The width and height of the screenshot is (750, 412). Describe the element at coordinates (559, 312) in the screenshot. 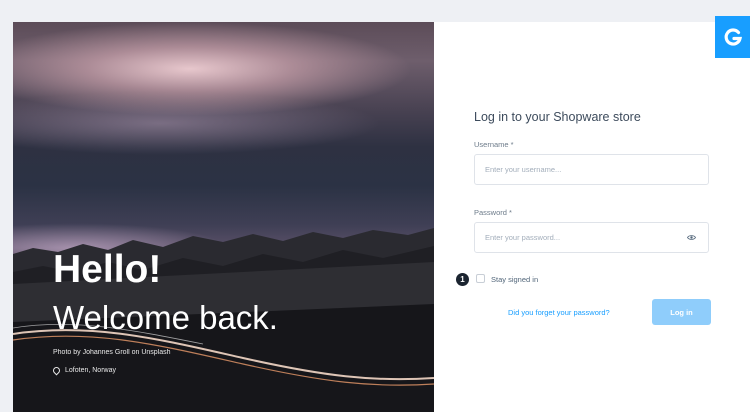

I see `forgot-password-link: Did you forget your password?` at that location.